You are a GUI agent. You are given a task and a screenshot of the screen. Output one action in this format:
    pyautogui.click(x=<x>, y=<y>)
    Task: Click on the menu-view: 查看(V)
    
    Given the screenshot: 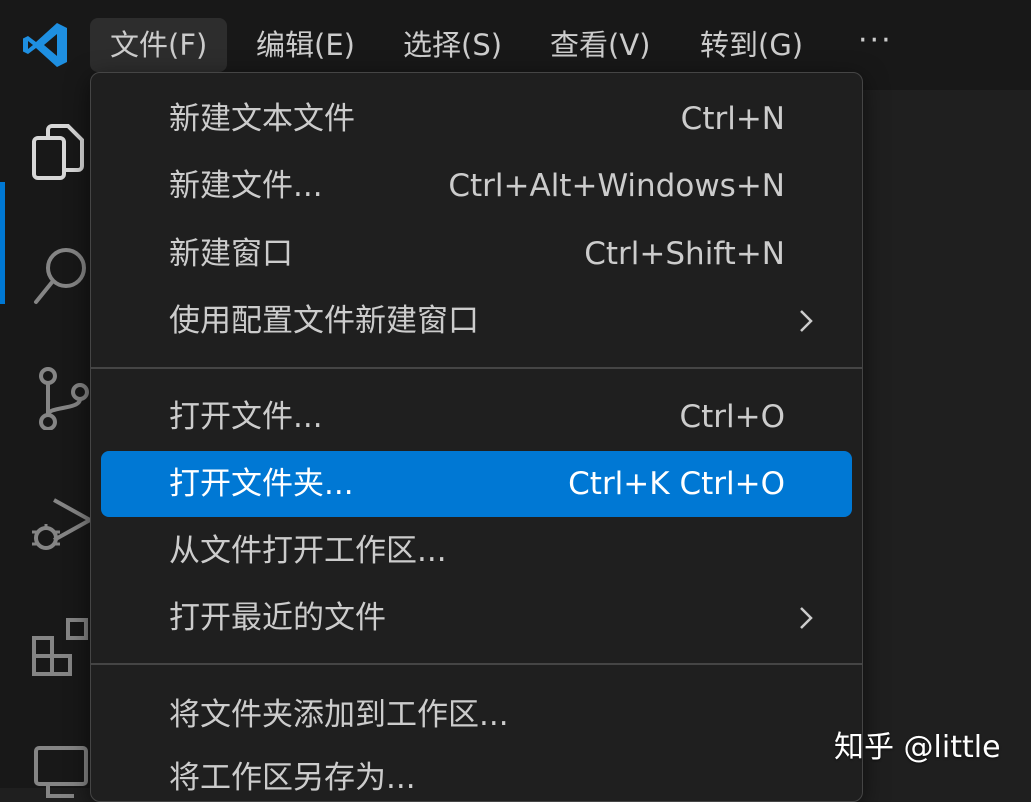 What is the action you would take?
    pyautogui.click(x=600, y=45)
    